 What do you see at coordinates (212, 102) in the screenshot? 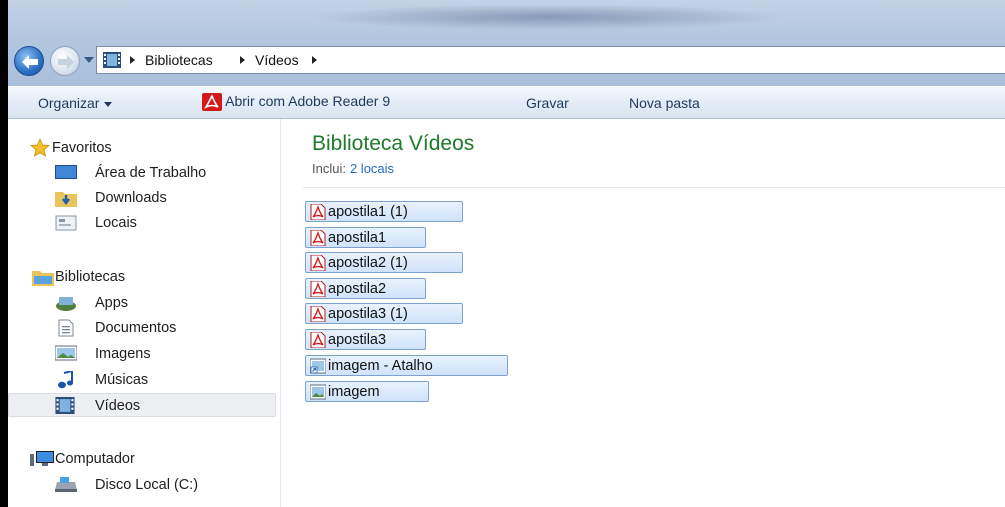
I see `adobe-reader-icon` at bounding box center [212, 102].